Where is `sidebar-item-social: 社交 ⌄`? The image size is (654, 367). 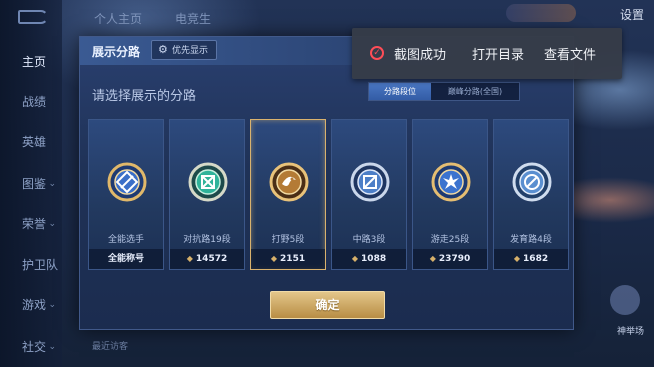 sidebar-item-social: 社交 ⌄ is located at coordinates (31, 347).